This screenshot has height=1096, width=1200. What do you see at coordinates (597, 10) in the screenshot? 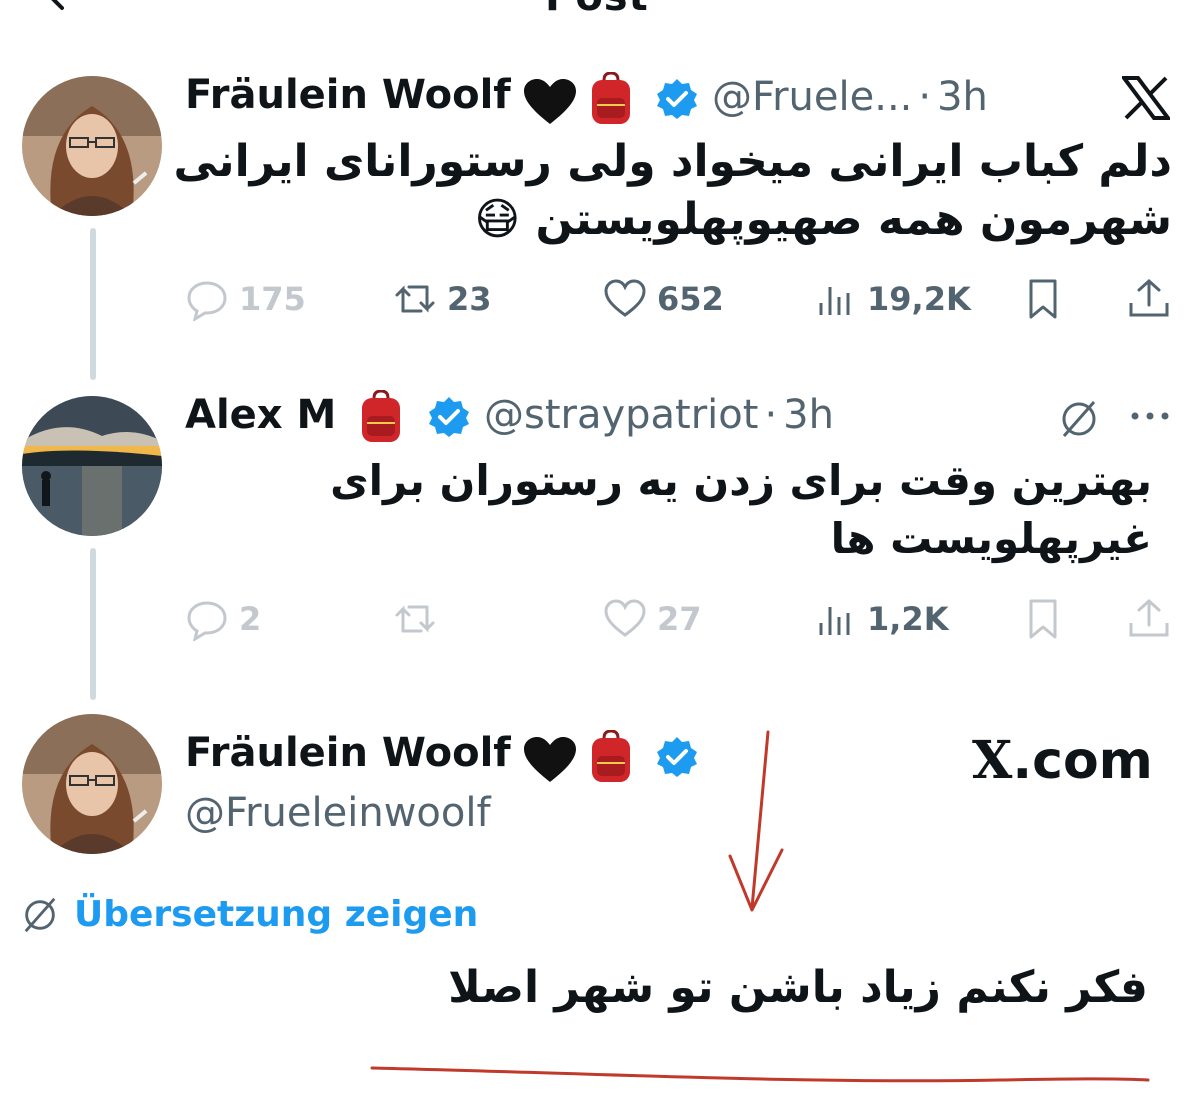
I see `page-title: Post` at bounding box center [597, 10].